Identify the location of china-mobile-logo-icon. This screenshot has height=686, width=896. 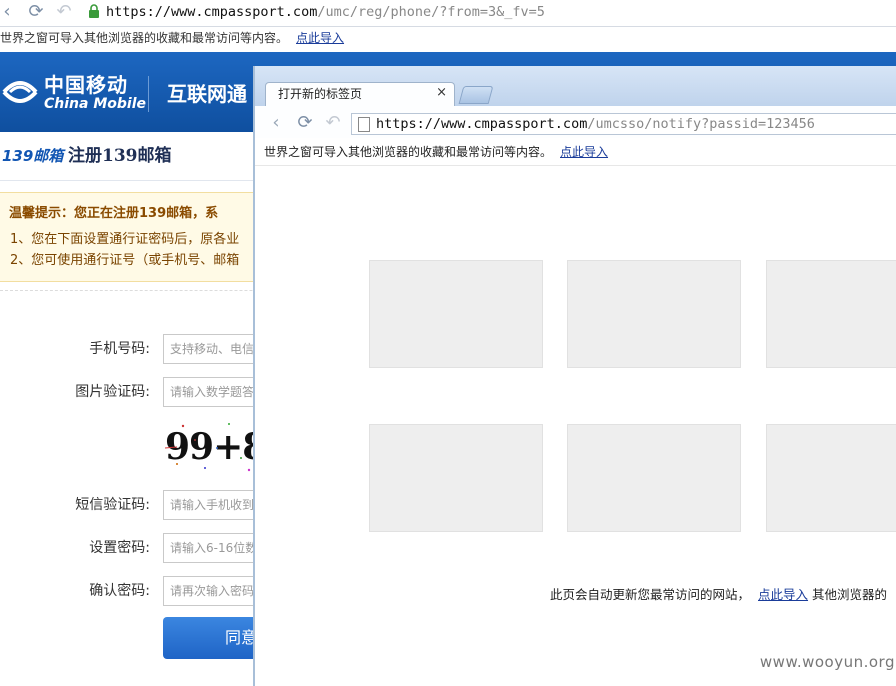
(20, 92).